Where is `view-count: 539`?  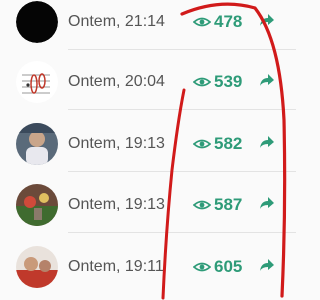
view-count: 539 is located at coordinates (217, 82).